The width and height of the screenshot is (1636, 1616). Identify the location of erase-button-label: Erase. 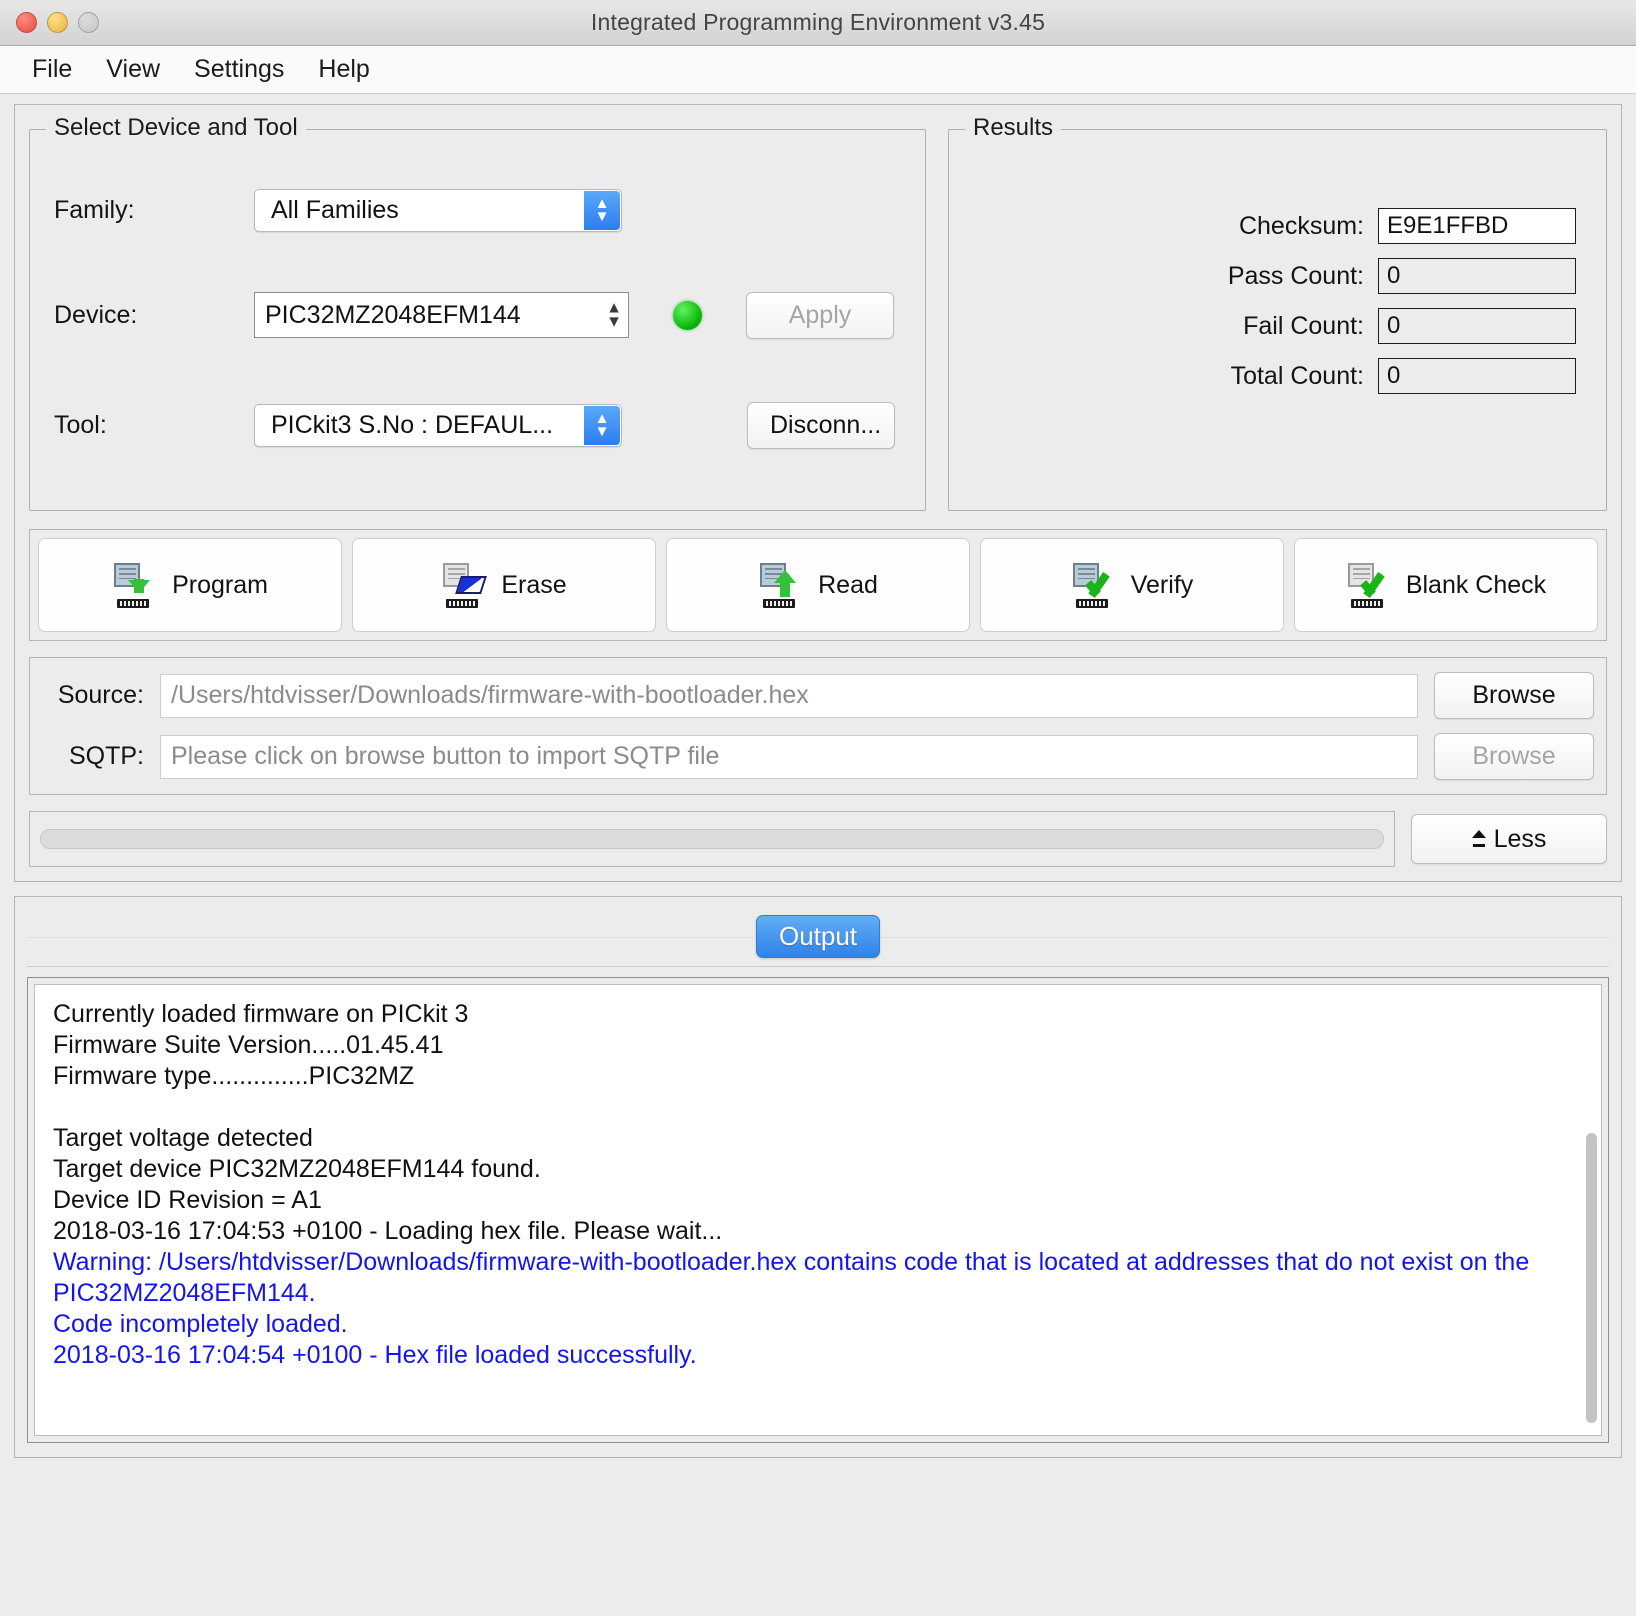
(534, 584).